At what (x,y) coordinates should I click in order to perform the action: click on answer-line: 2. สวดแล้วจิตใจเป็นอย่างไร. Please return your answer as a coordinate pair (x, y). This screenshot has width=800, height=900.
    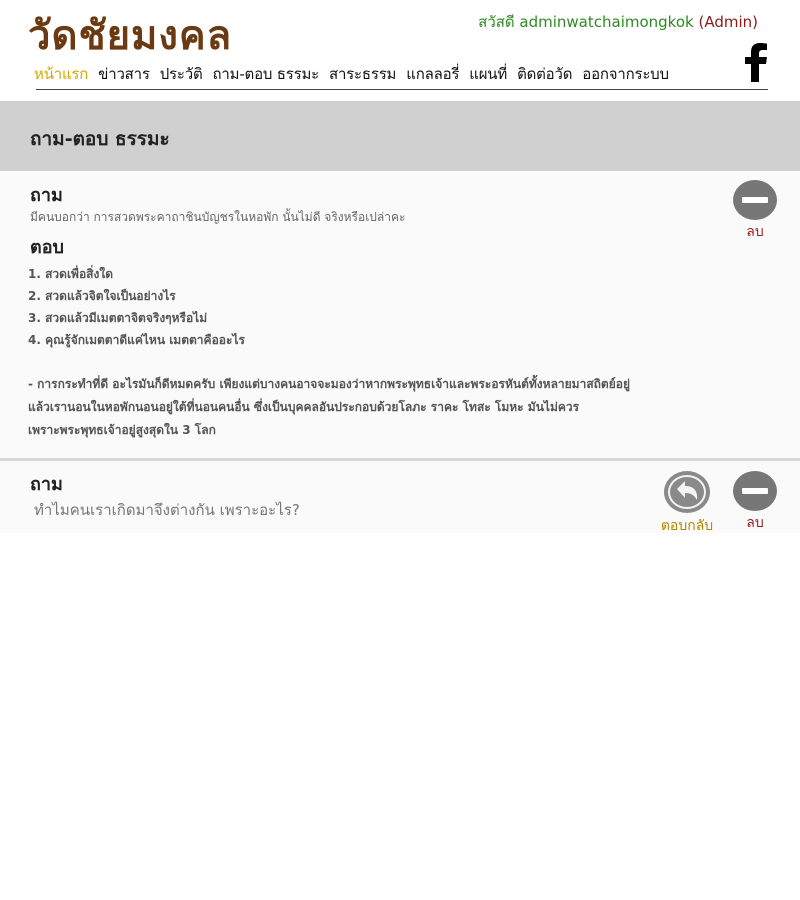
    Looking at the image, I should click on (102, 296).